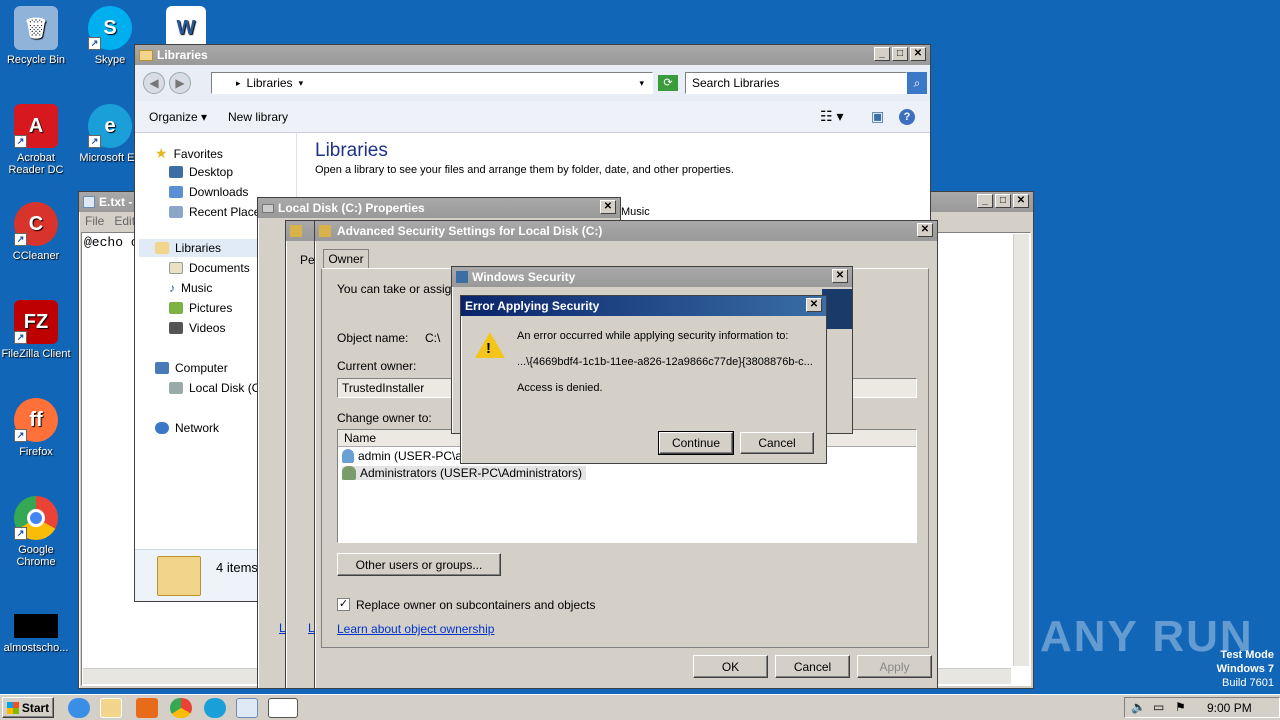  I want to click on object-name-label: Object name:, so click(373, 338).